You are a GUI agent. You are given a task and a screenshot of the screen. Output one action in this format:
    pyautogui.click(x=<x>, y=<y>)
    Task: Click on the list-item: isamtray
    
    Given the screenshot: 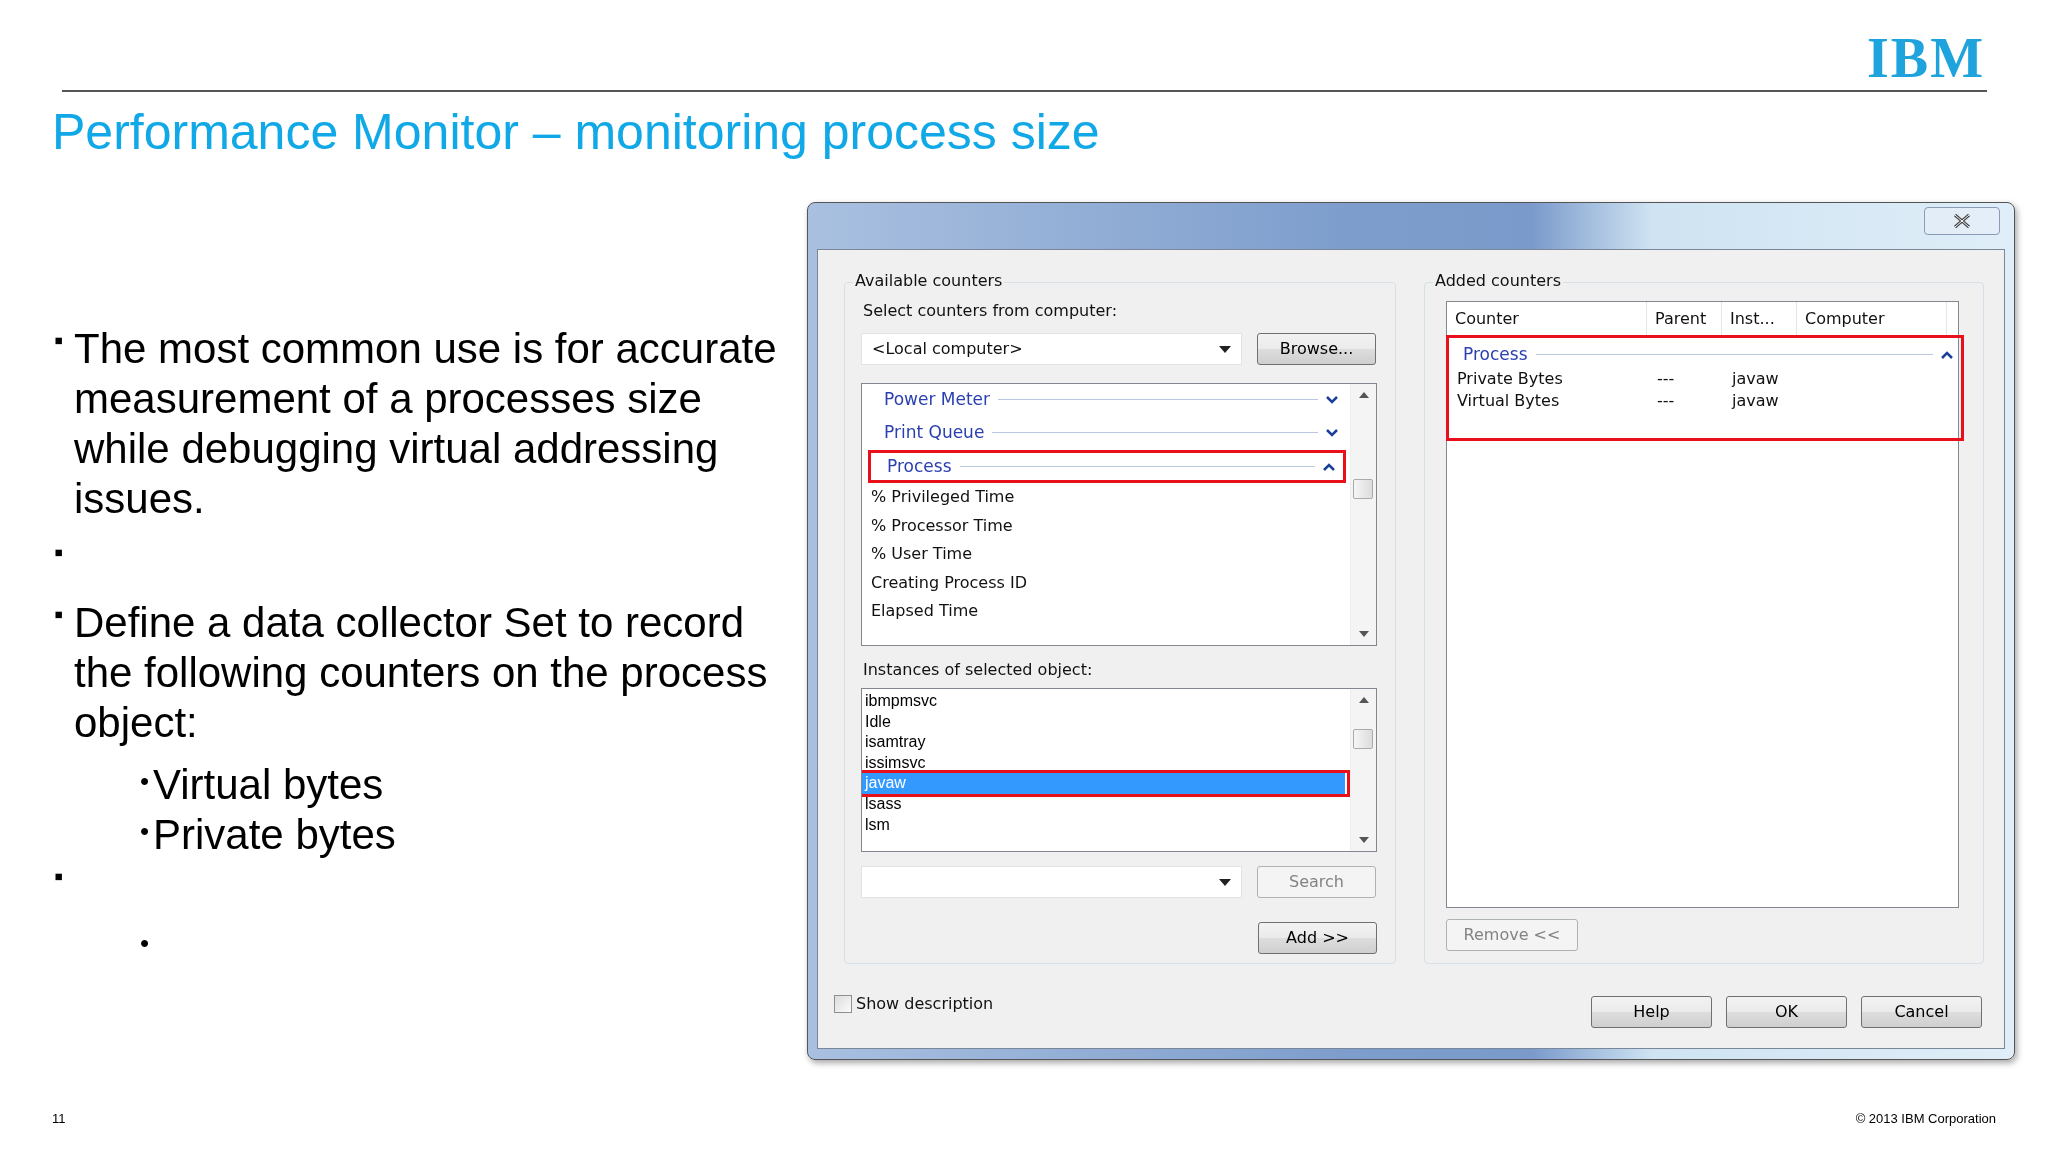 What is the action you would take?
    pyautogui.click(x=1106, y=742)
    